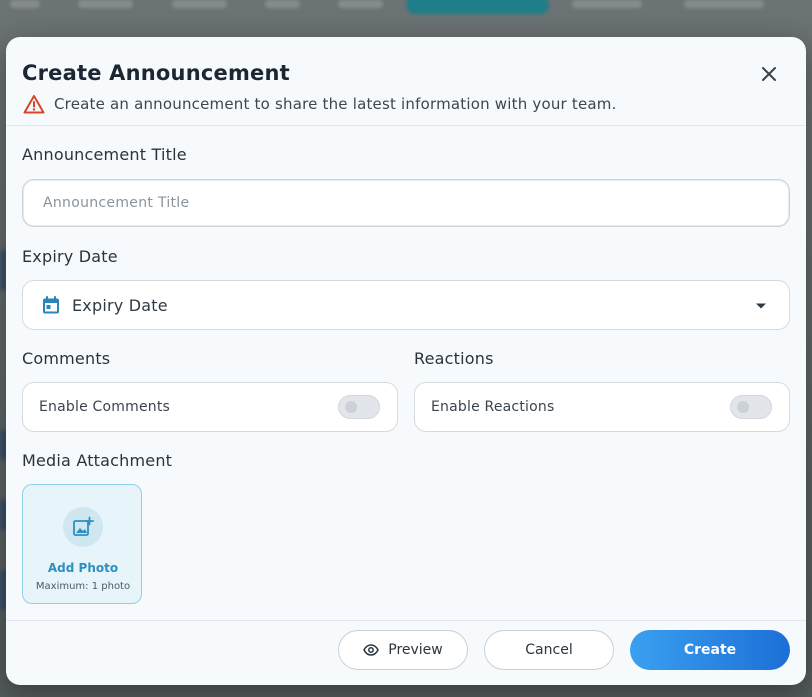  What do you see at coordinates (710, 650) in the screenshot?
I see `create-button: Create` at bounding box center [710, 650].